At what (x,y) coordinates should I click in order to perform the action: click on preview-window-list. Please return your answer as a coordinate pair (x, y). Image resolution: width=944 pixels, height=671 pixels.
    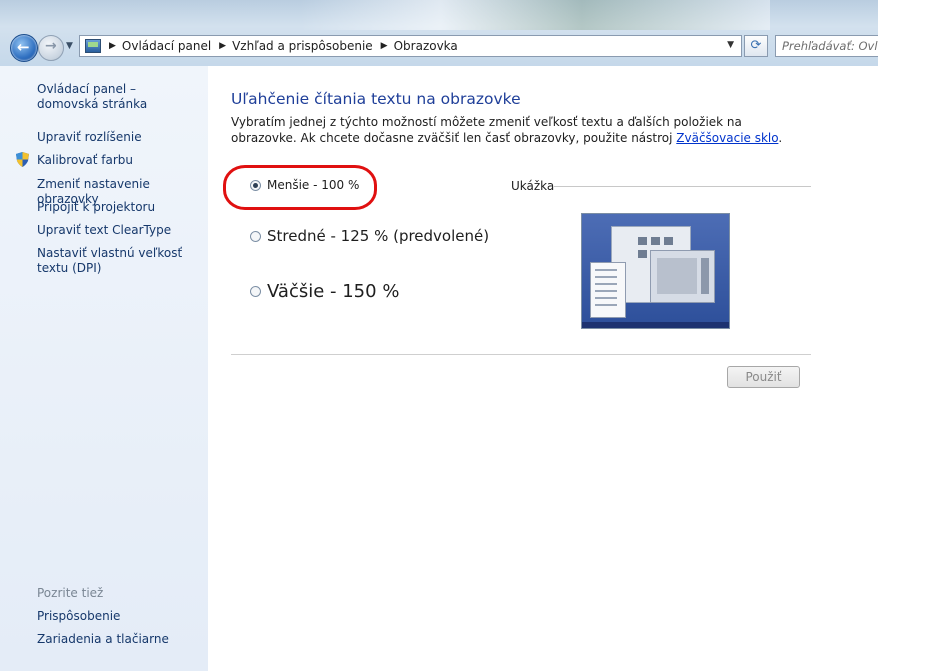
    Looking at the image, I should click on (608, 290).